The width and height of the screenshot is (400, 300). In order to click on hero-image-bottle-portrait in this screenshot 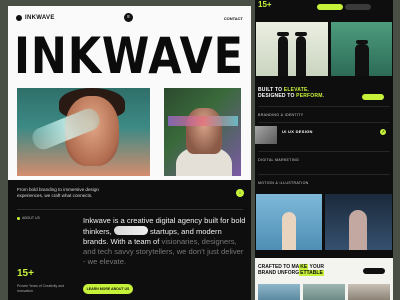, I will do `click(83, 132)`.